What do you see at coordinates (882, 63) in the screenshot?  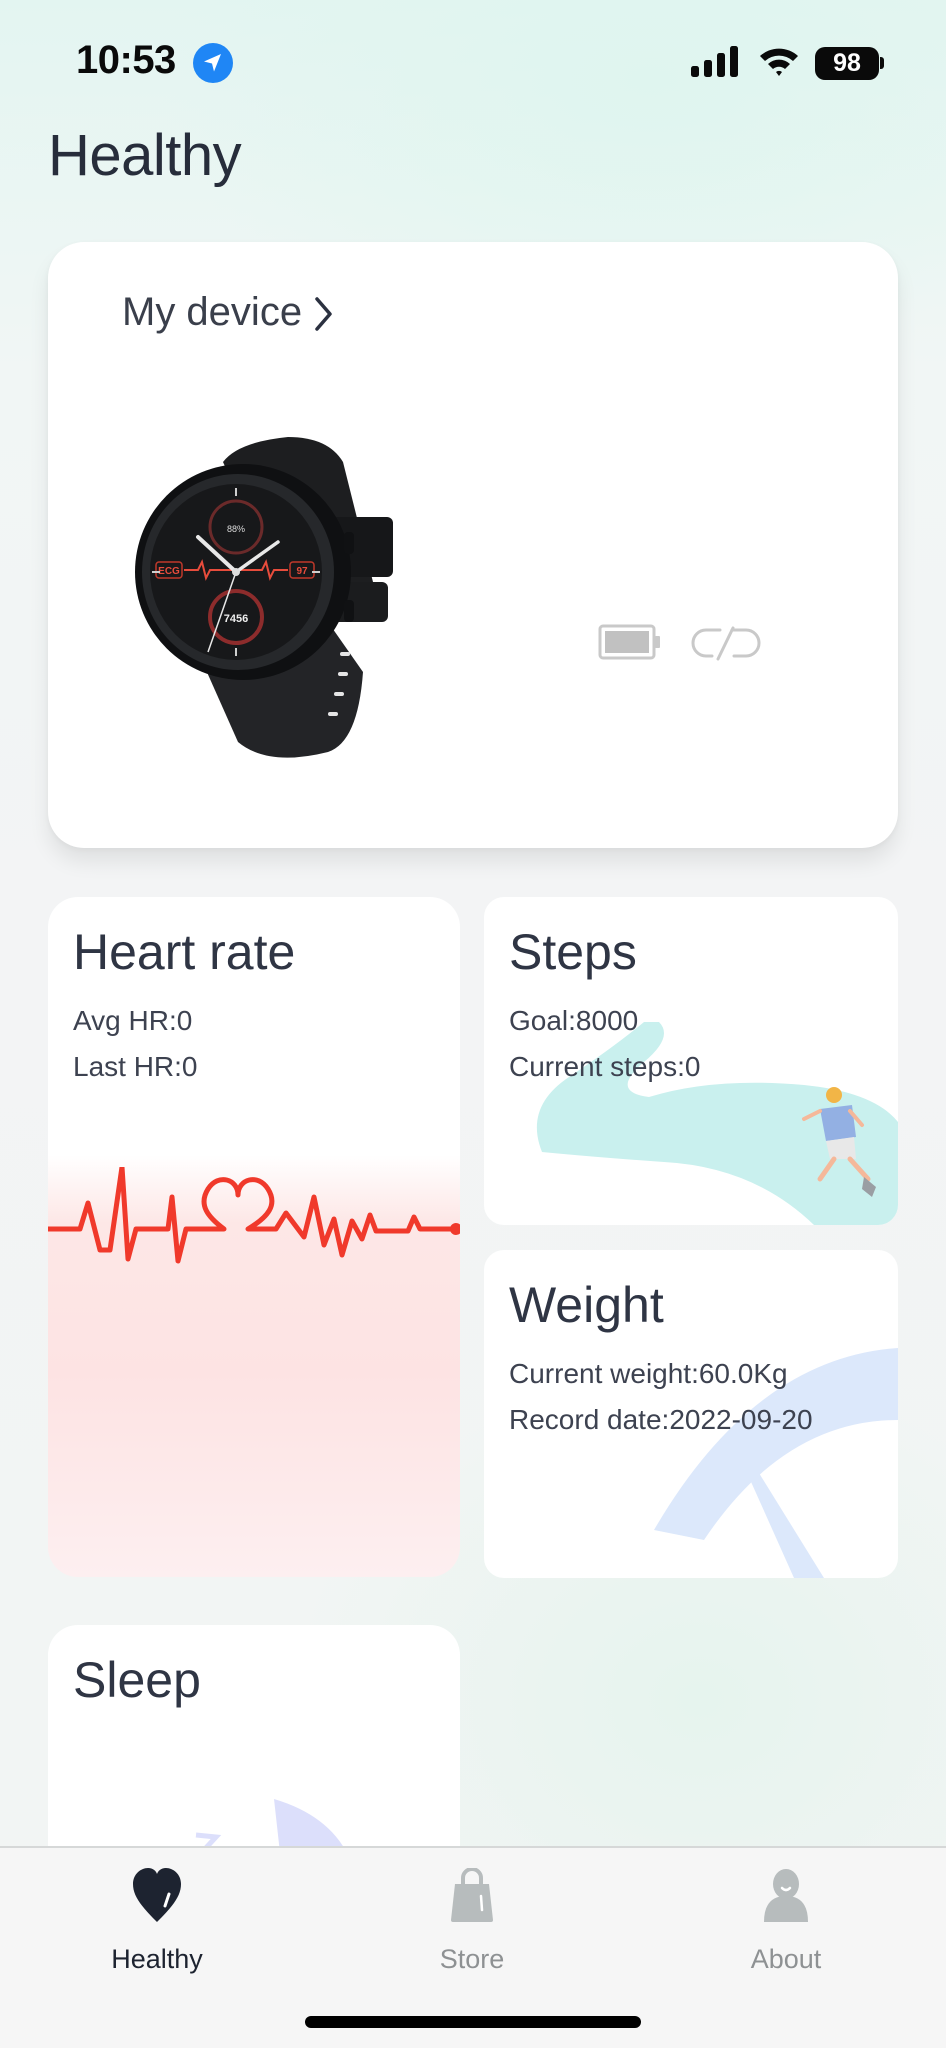 I see `battery-tip` at bounding box center [882, 63].